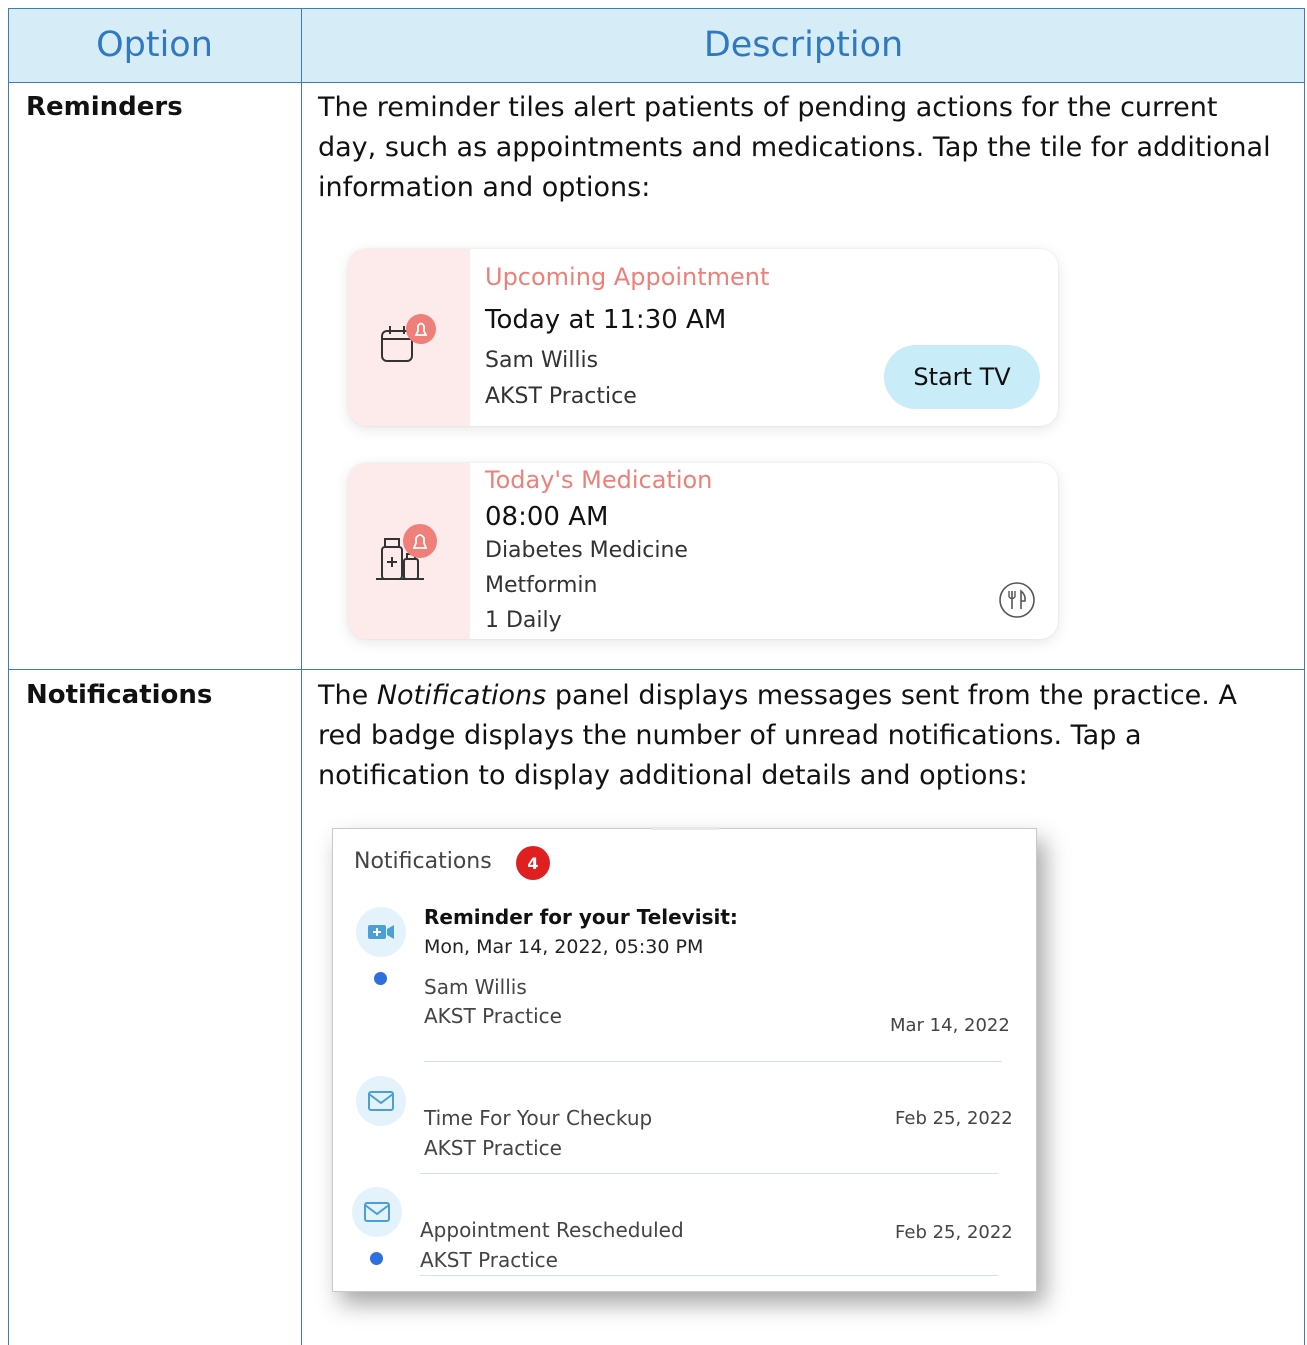  Describe the element at coordinates (564, 947) in the screenshot. I see `notification-datetime: Mon, Mar 14, 2022, 05:30 PM` at that location.